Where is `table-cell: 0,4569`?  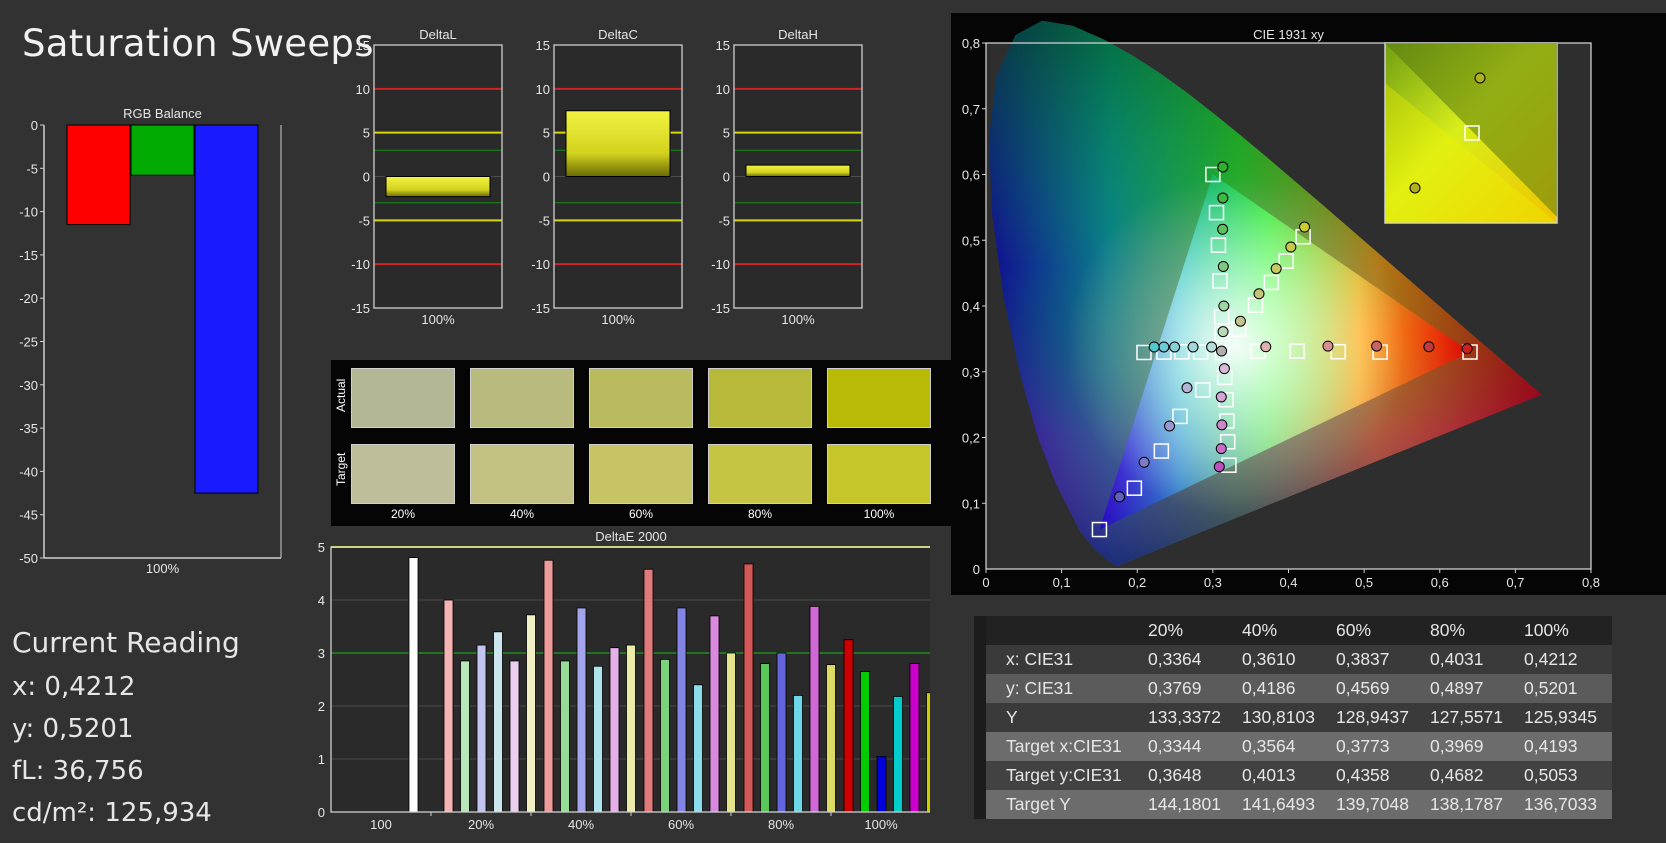 table-cell: 0,4569 is located at coordinates (1377, 688).